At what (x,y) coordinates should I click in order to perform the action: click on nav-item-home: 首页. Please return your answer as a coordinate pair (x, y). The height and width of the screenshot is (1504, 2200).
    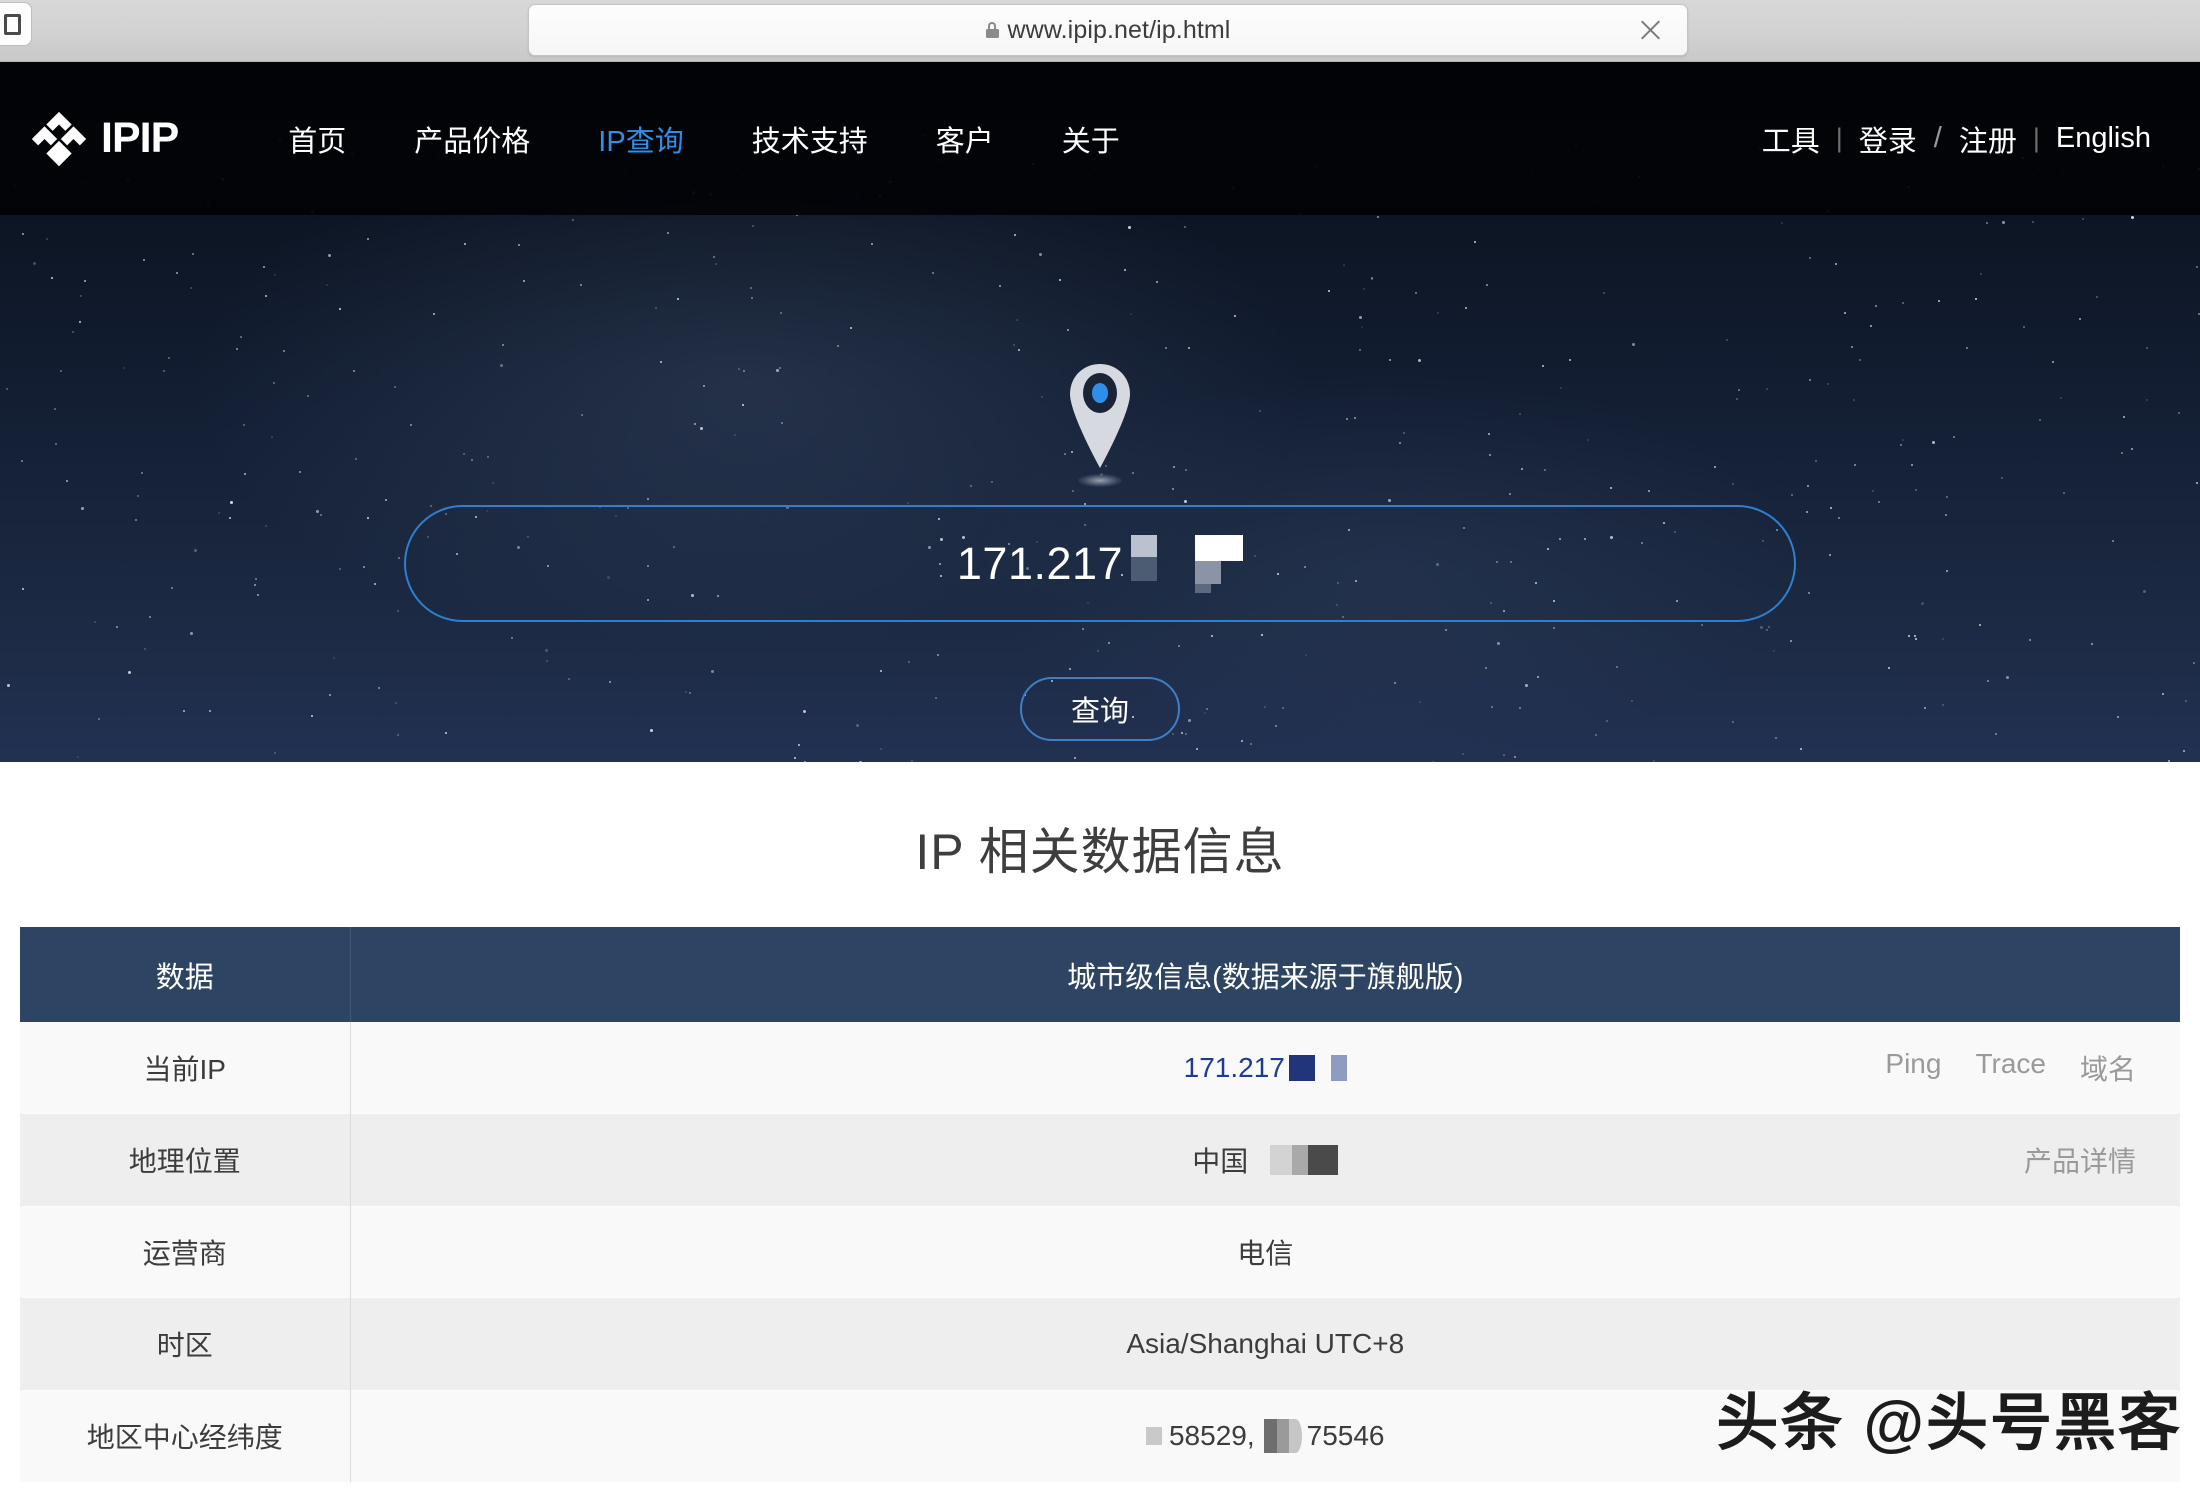
    Looking at the image, I should click on (317, 139).